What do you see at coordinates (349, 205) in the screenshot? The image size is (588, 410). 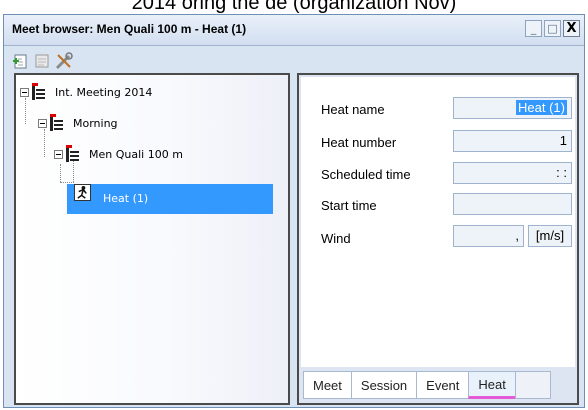 I see `start-time-label: Start time` at bounding box center [349, 205].